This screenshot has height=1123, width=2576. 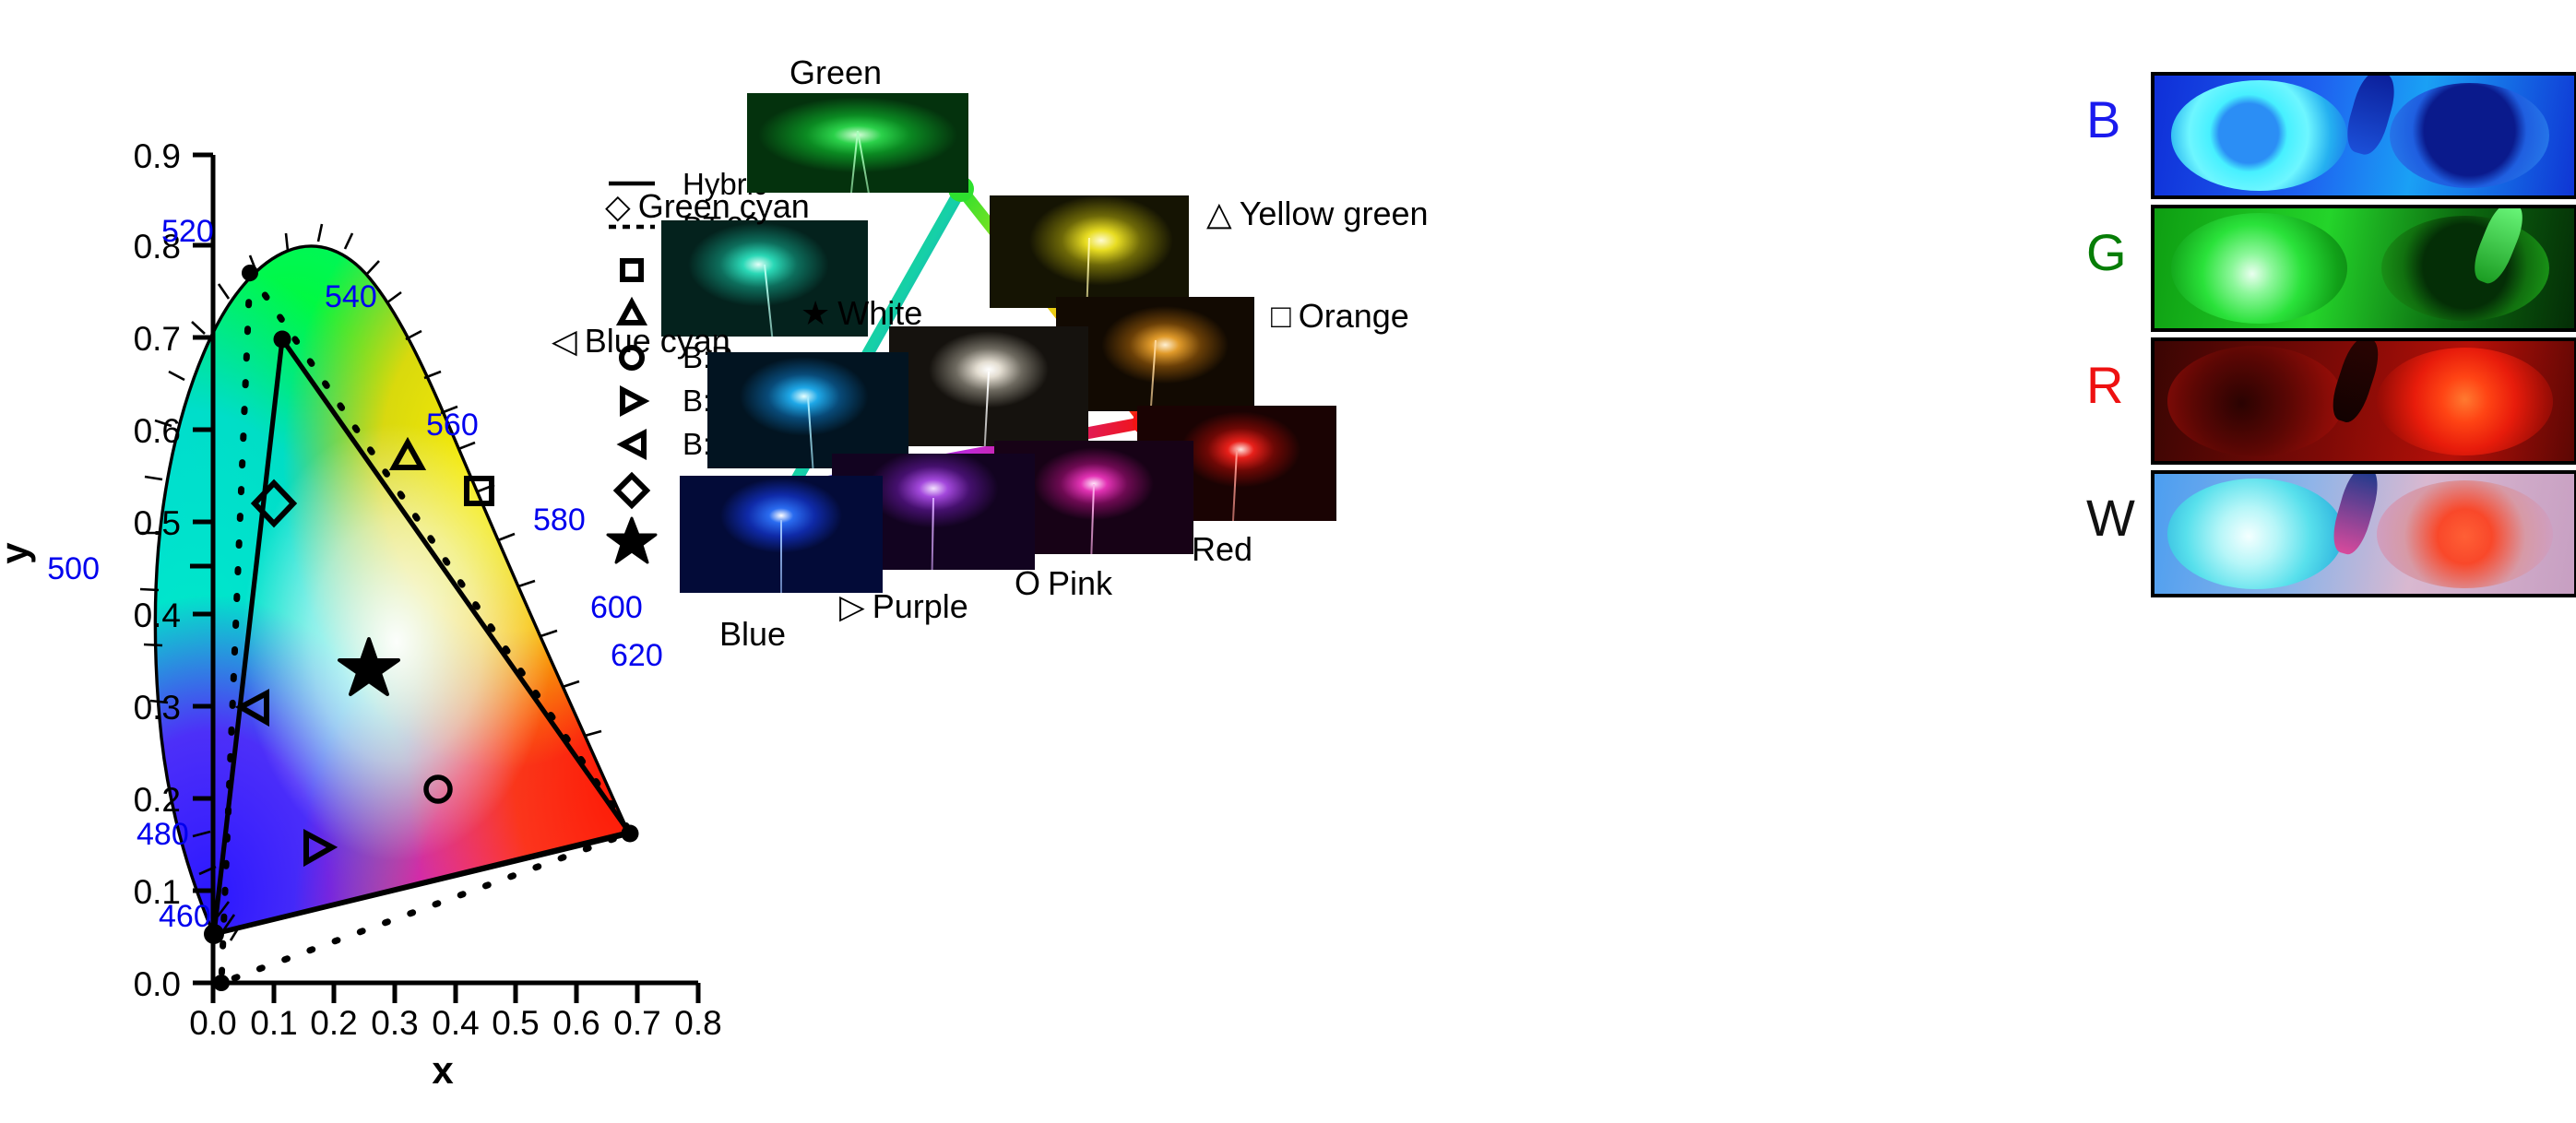 I want to click on caption-green-cyan-text: Green cyan, so click(x=723, y=206).